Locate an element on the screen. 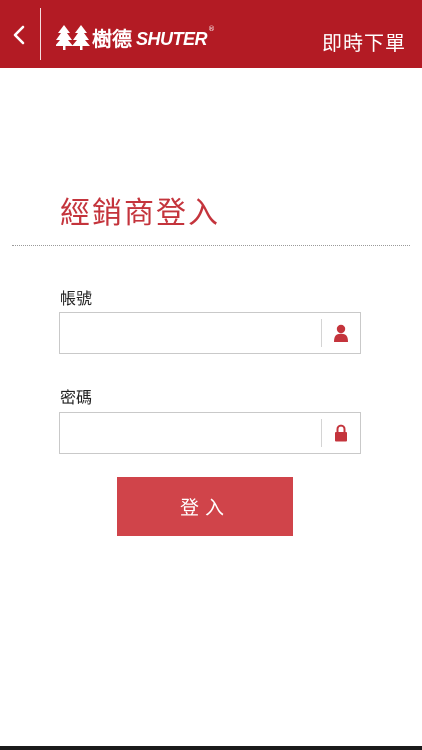 The width and height of the screenshot is (422, 750). tree-logo-icon is located at coordinates (73, 37).